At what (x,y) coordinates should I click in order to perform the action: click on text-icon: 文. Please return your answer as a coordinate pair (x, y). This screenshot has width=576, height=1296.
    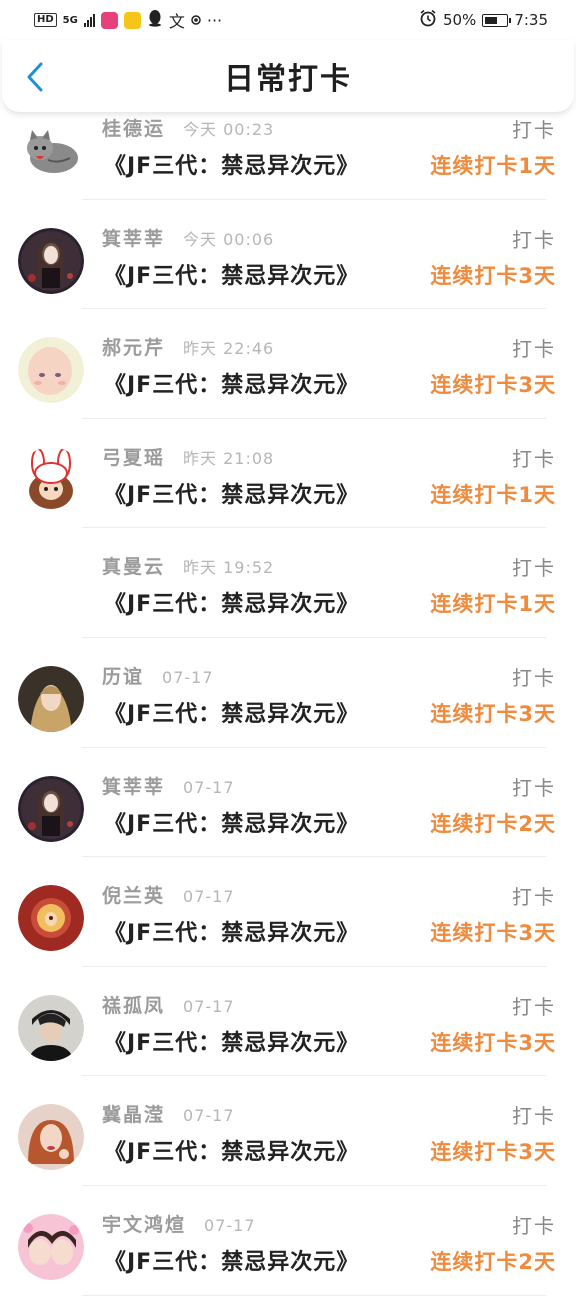
    Looking at the image, I should click on (176, 21).